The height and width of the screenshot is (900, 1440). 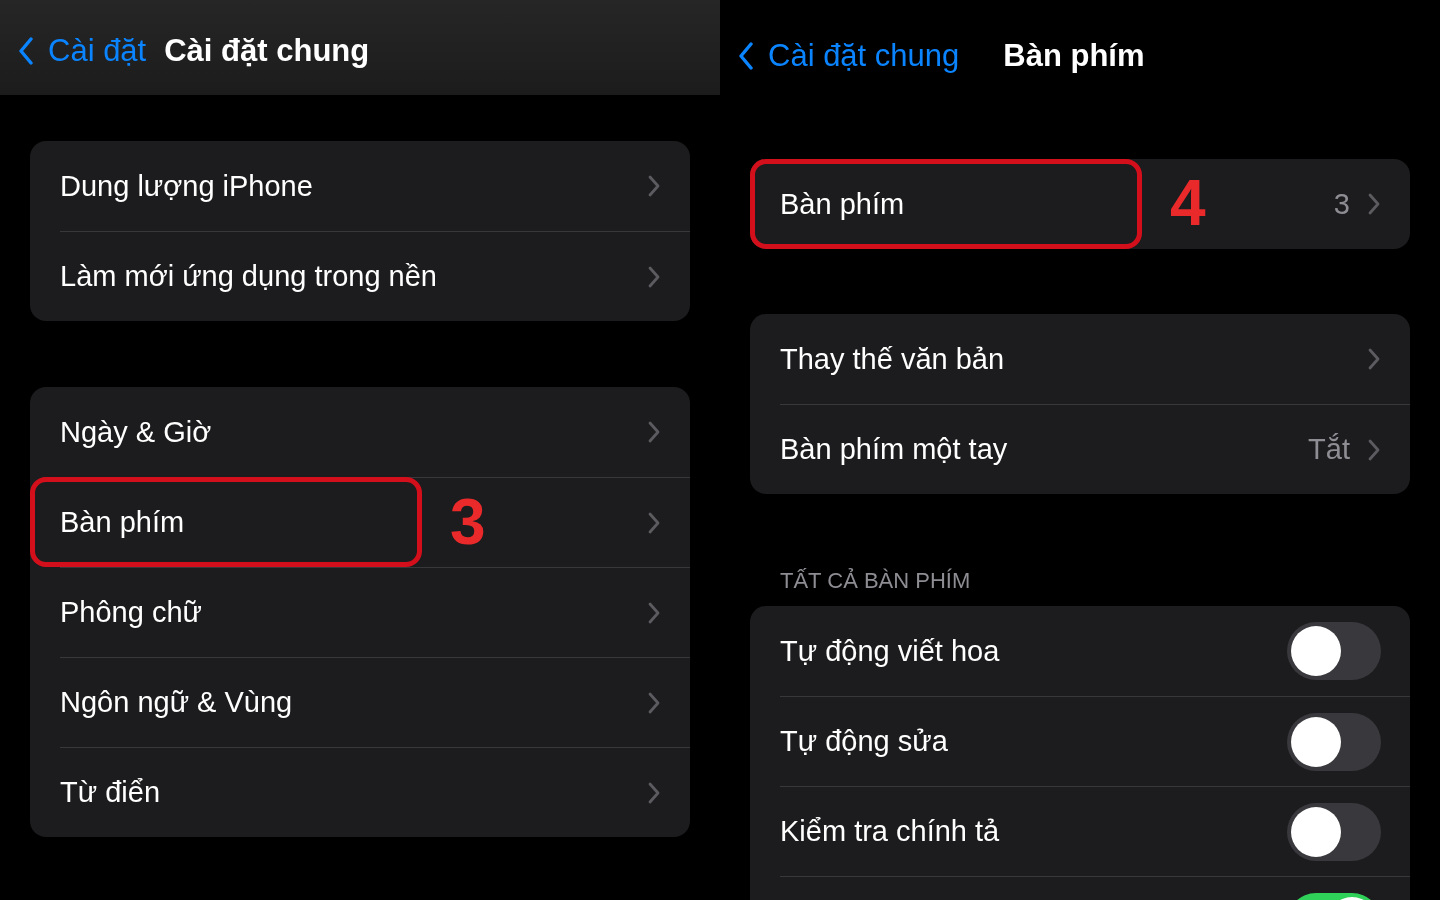 I want to click on row-label: Bàn phím một tay, so click(x=894, y=449).